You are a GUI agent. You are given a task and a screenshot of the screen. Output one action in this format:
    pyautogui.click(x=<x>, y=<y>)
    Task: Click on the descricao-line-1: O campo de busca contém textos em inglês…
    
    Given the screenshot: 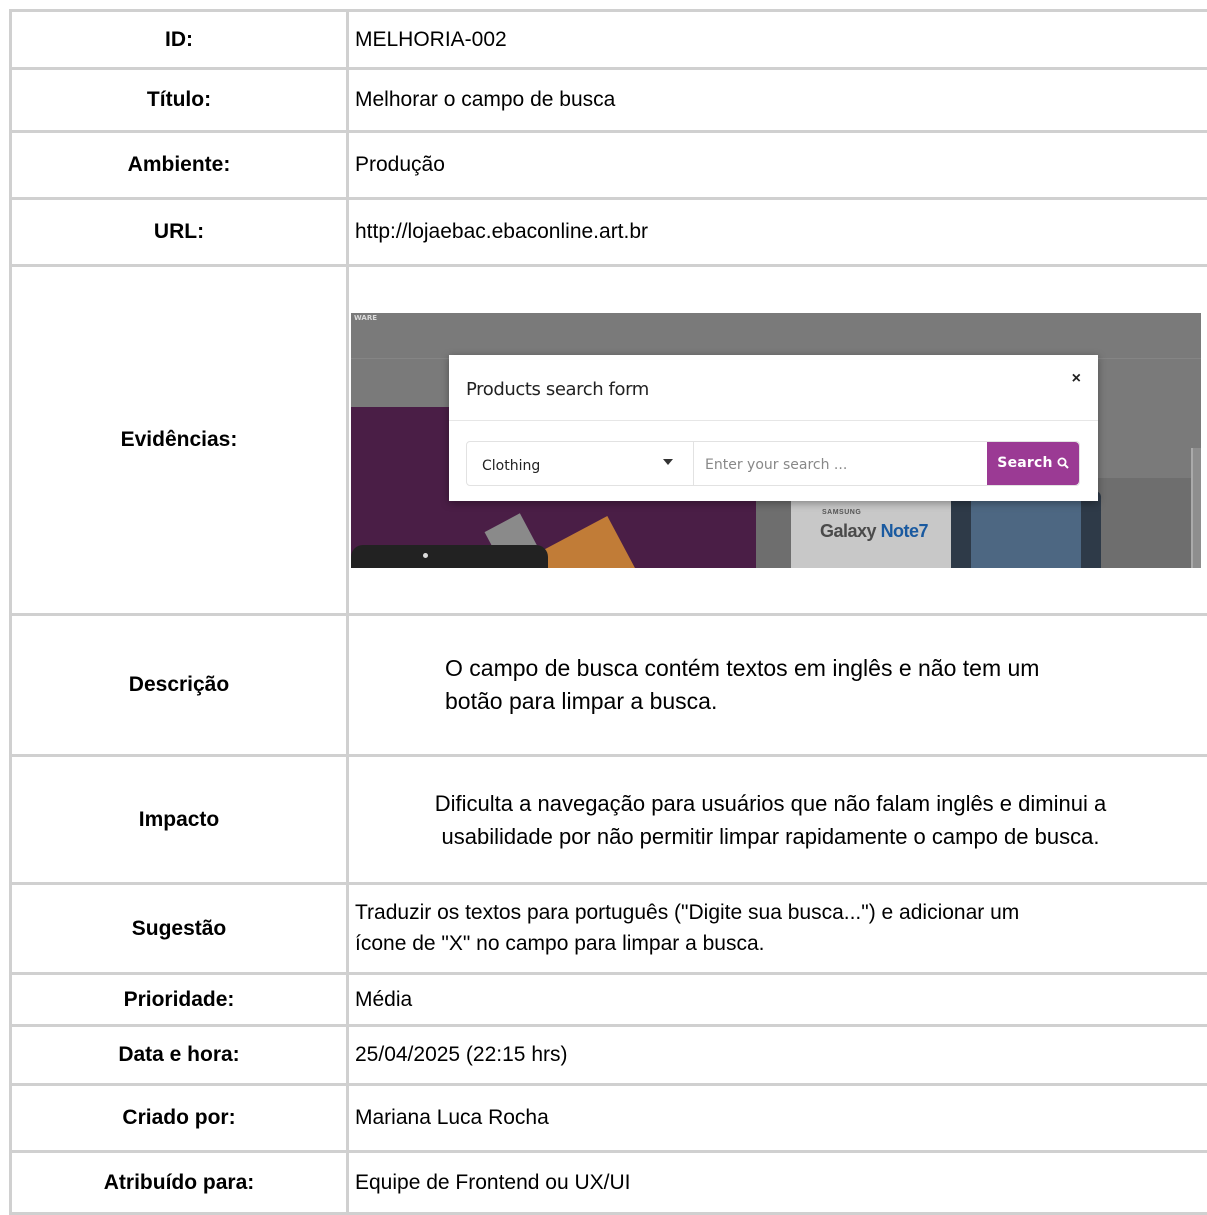 What is the action you would take?
    pyautogui.click(x=826, y=668)
    